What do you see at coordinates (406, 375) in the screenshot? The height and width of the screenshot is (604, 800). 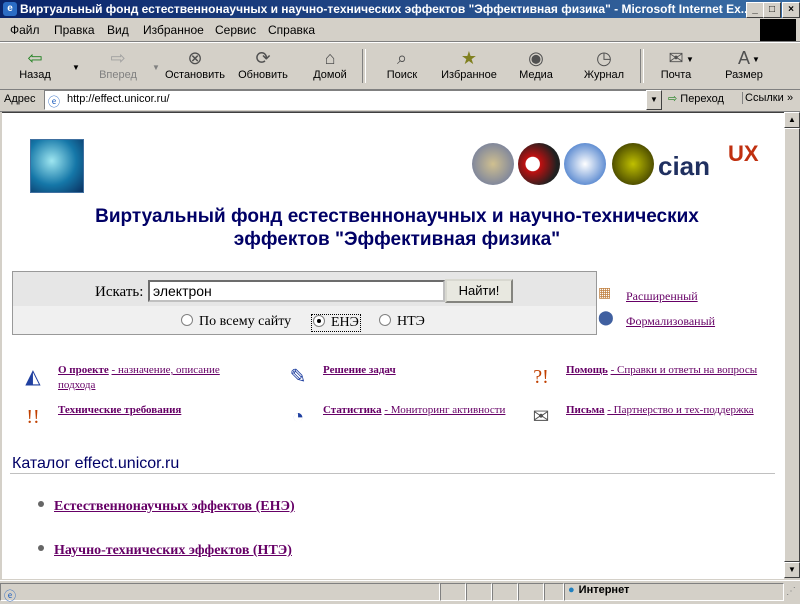 I see `feature-problems: ✎ Решение задач` at bounding box center [406, 375].